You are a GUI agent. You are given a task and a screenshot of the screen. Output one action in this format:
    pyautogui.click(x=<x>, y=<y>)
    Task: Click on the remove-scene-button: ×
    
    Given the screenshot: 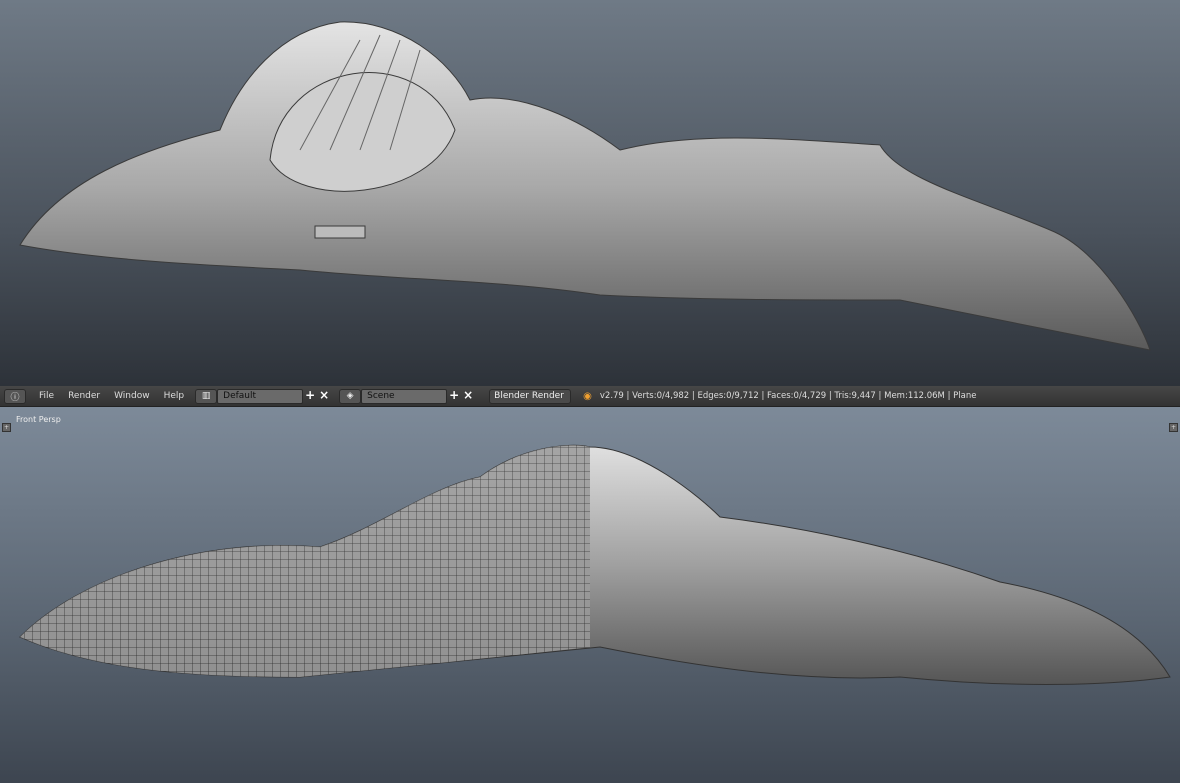 What is the action you would take?
    pyautogui.click(x=468, y=396)
    